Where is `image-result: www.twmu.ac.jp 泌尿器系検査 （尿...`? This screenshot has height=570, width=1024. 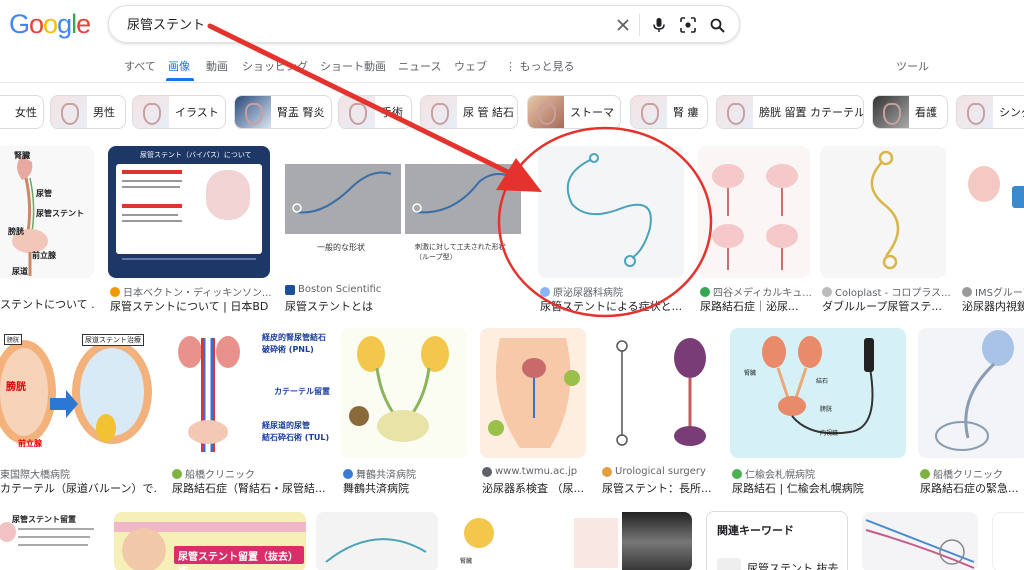
image-result: www.twmu.ac.jp 泌尿器系検査 （尿... is located at coordinates (533, 413).